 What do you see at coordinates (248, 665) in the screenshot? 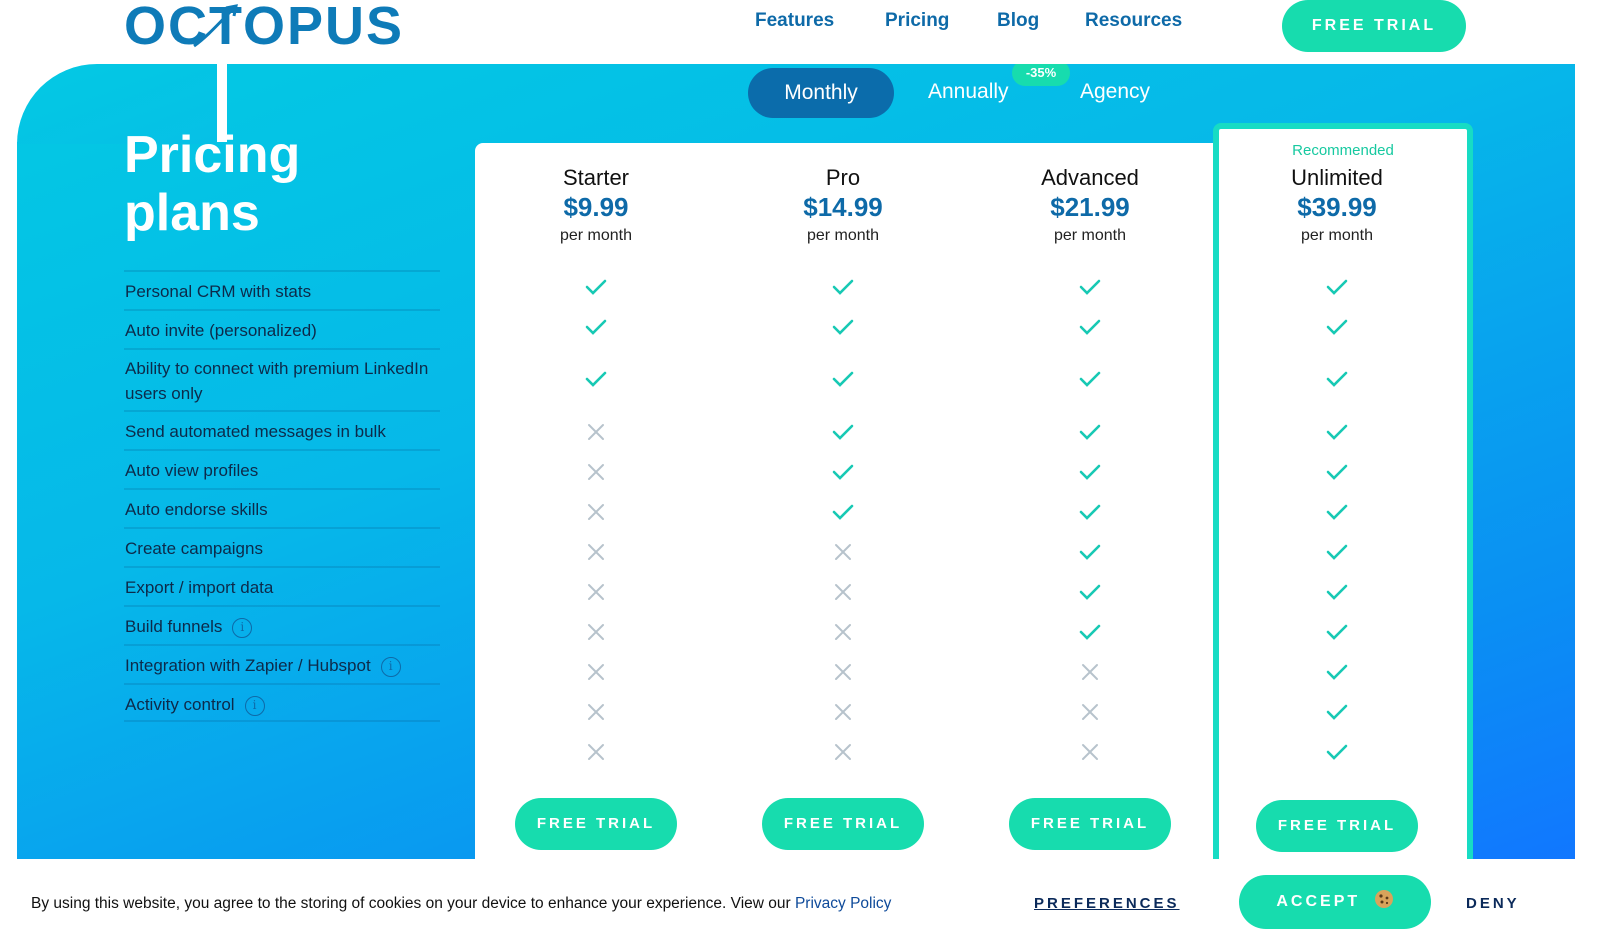
I see `feature-label: Integration with Zapier / Hubspot` at bounding box center [248, 665].